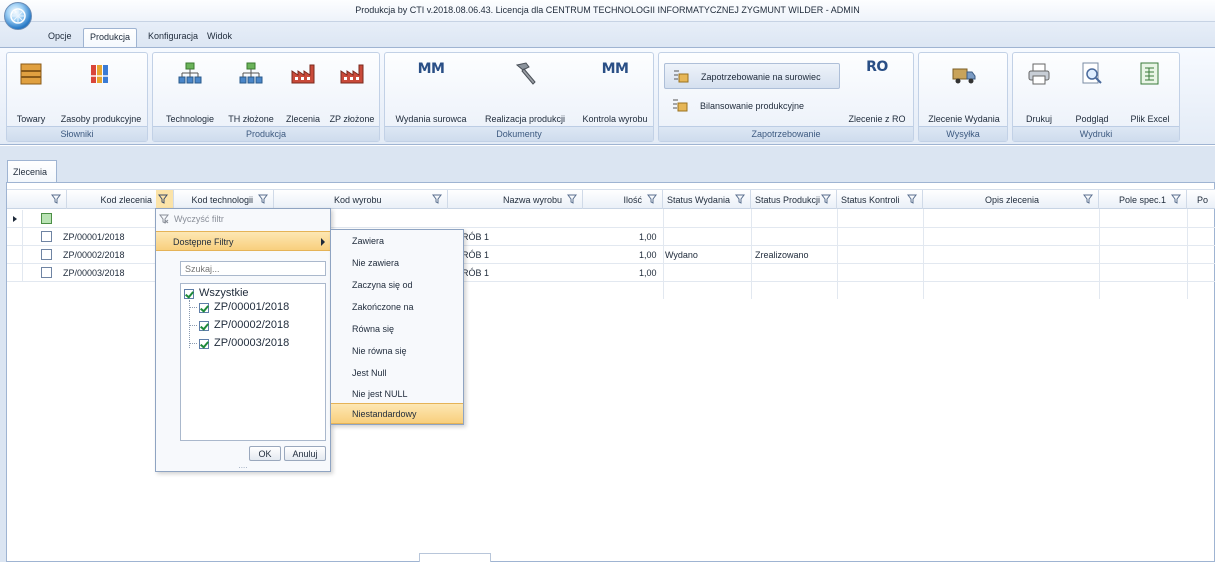  Describe the element at coordinates (110, 38) in the screenshot. I see `tab-produkcja: Produkcja` at that location.